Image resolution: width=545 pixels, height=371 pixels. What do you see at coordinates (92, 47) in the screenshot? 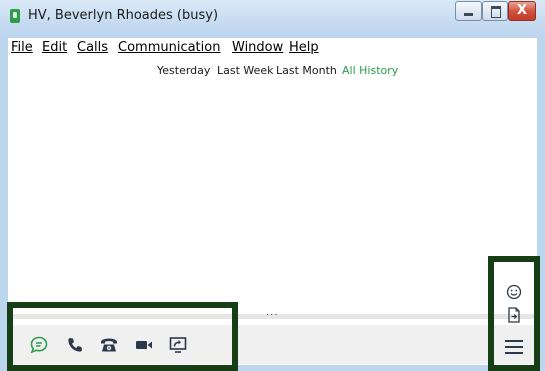
I see `menu-calls: Calls` at bounding box center [92, 47].